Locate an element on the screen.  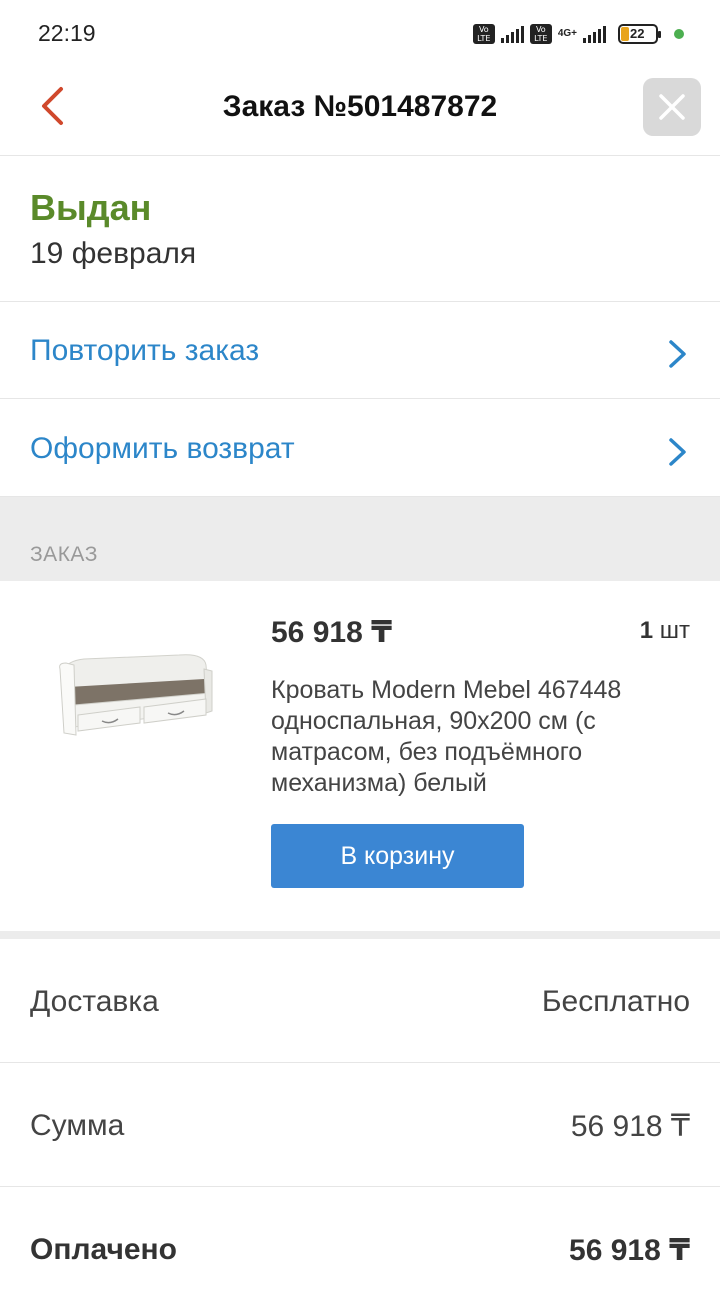
status-bar: 22:19 Vo LTE Vo LTE 4G+ 22 is located at coordinates (360, 33).